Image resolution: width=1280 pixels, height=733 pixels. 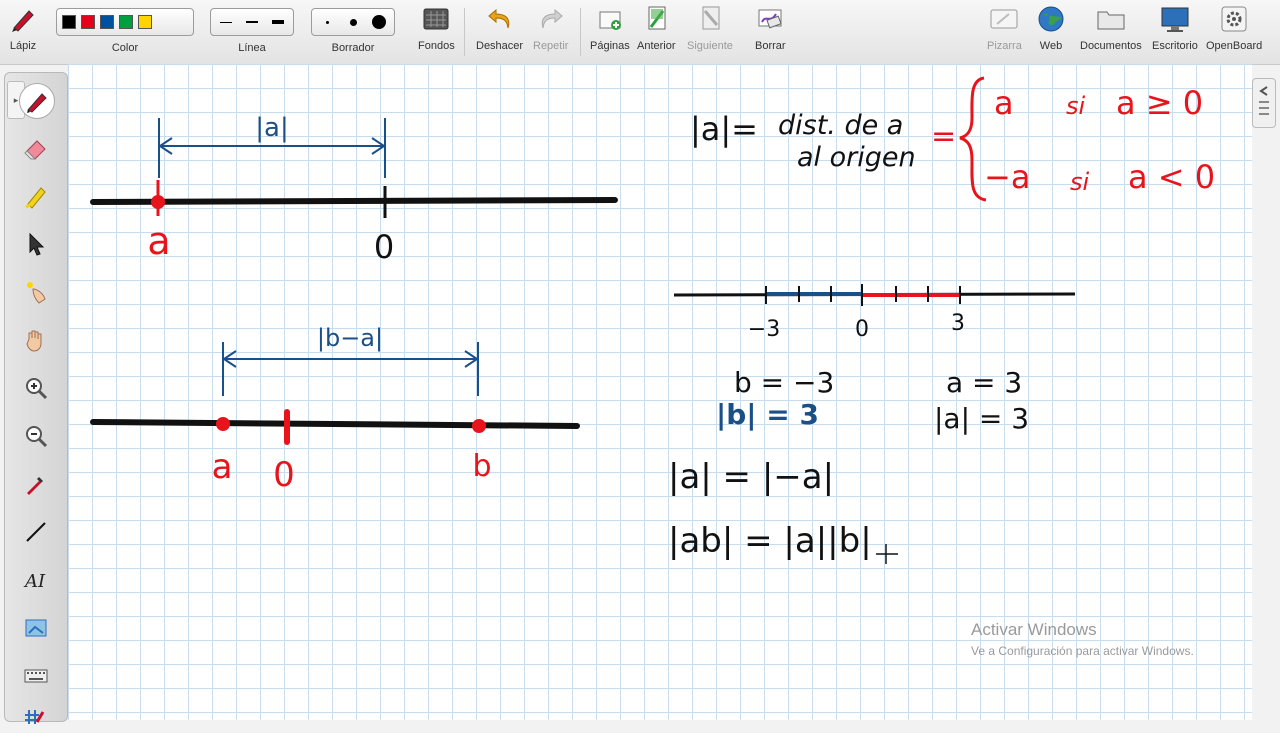 What do you see at coordinates (887, 554) in the screenshot?
I see `crosshair-cursor` at bounding box center [887, 554].